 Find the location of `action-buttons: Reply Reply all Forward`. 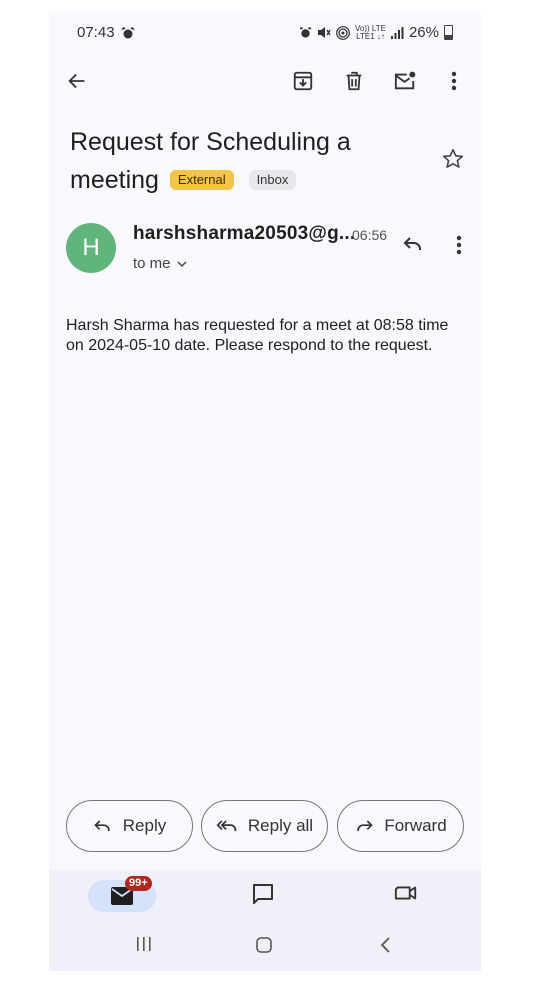

action-buttons: Reply Reply all Forward is located at coordinates (266, 827).